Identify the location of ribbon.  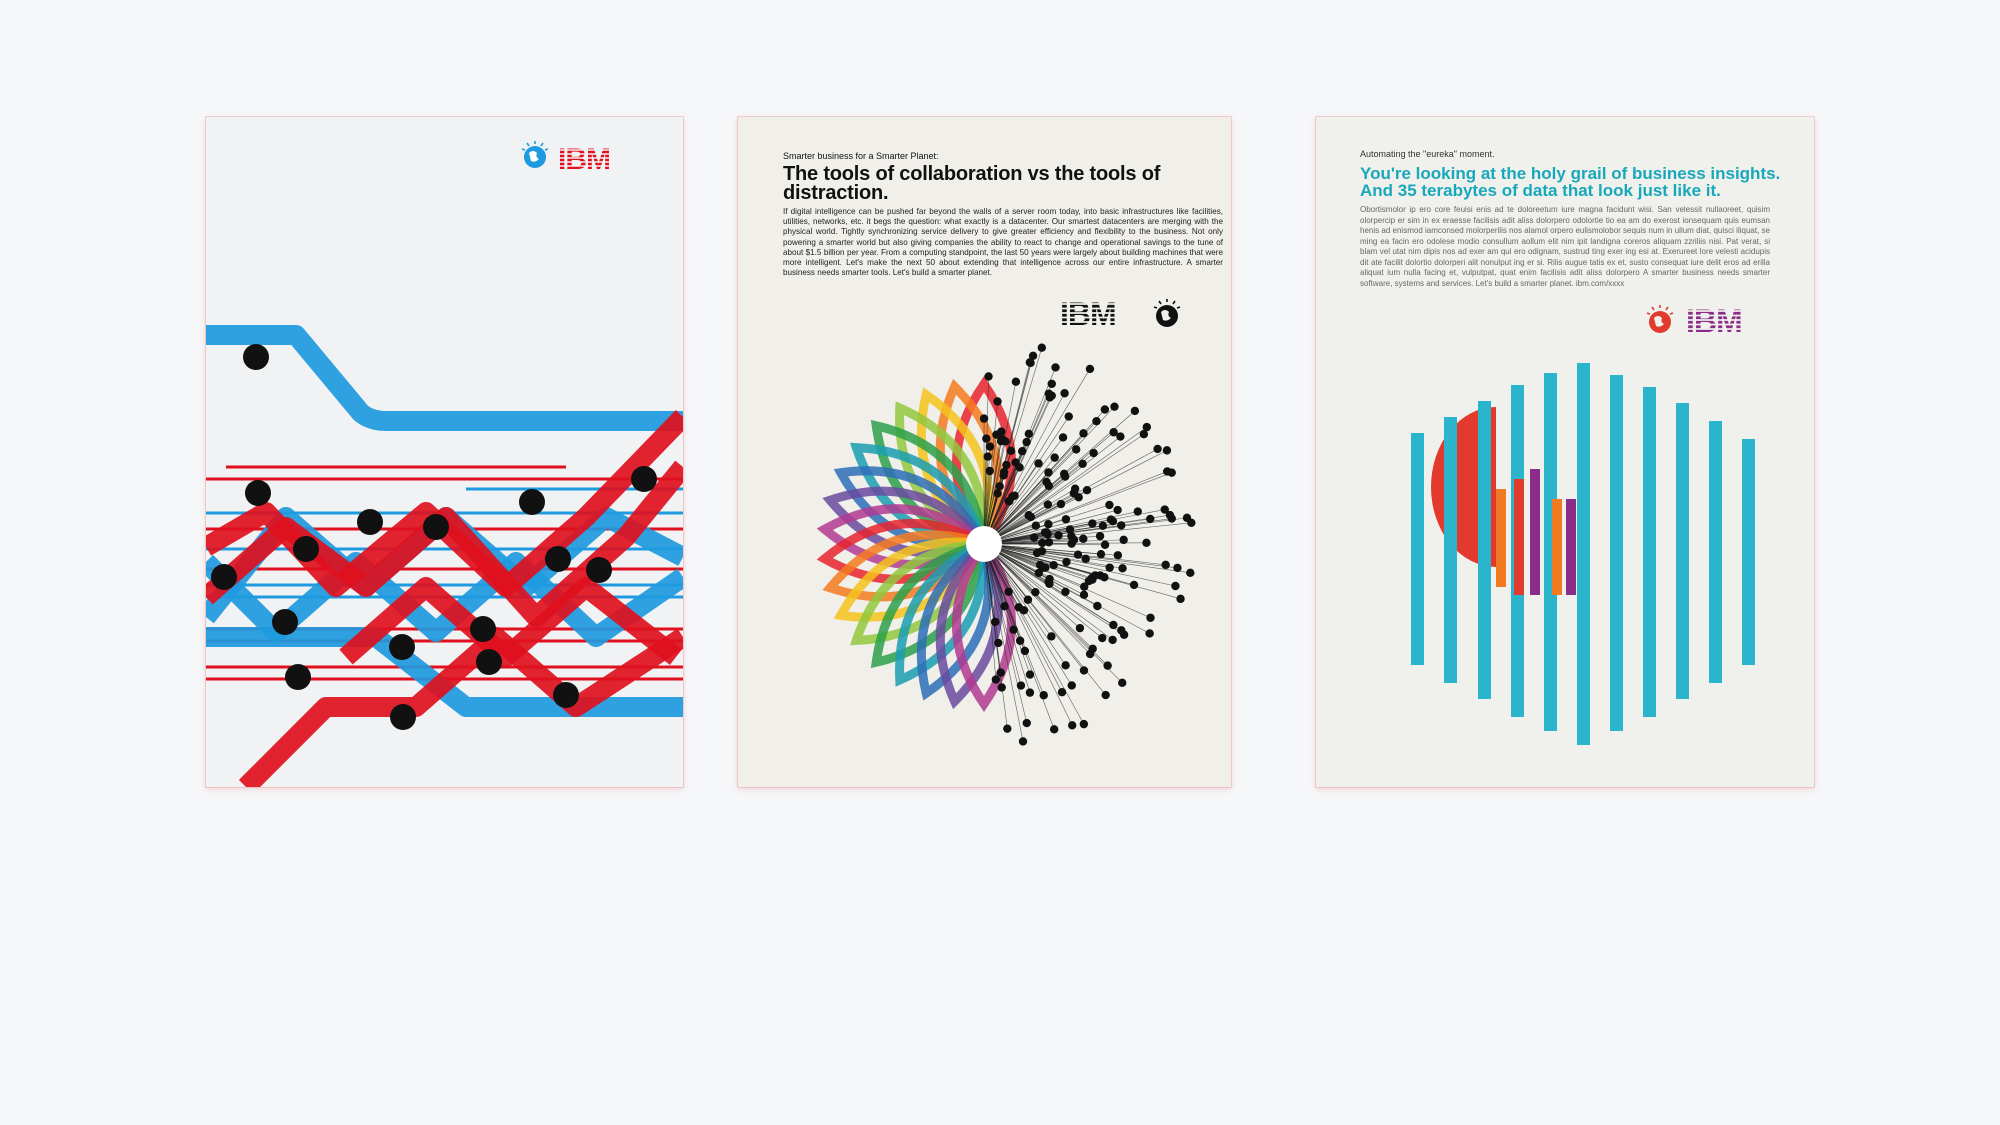
(444, 378).